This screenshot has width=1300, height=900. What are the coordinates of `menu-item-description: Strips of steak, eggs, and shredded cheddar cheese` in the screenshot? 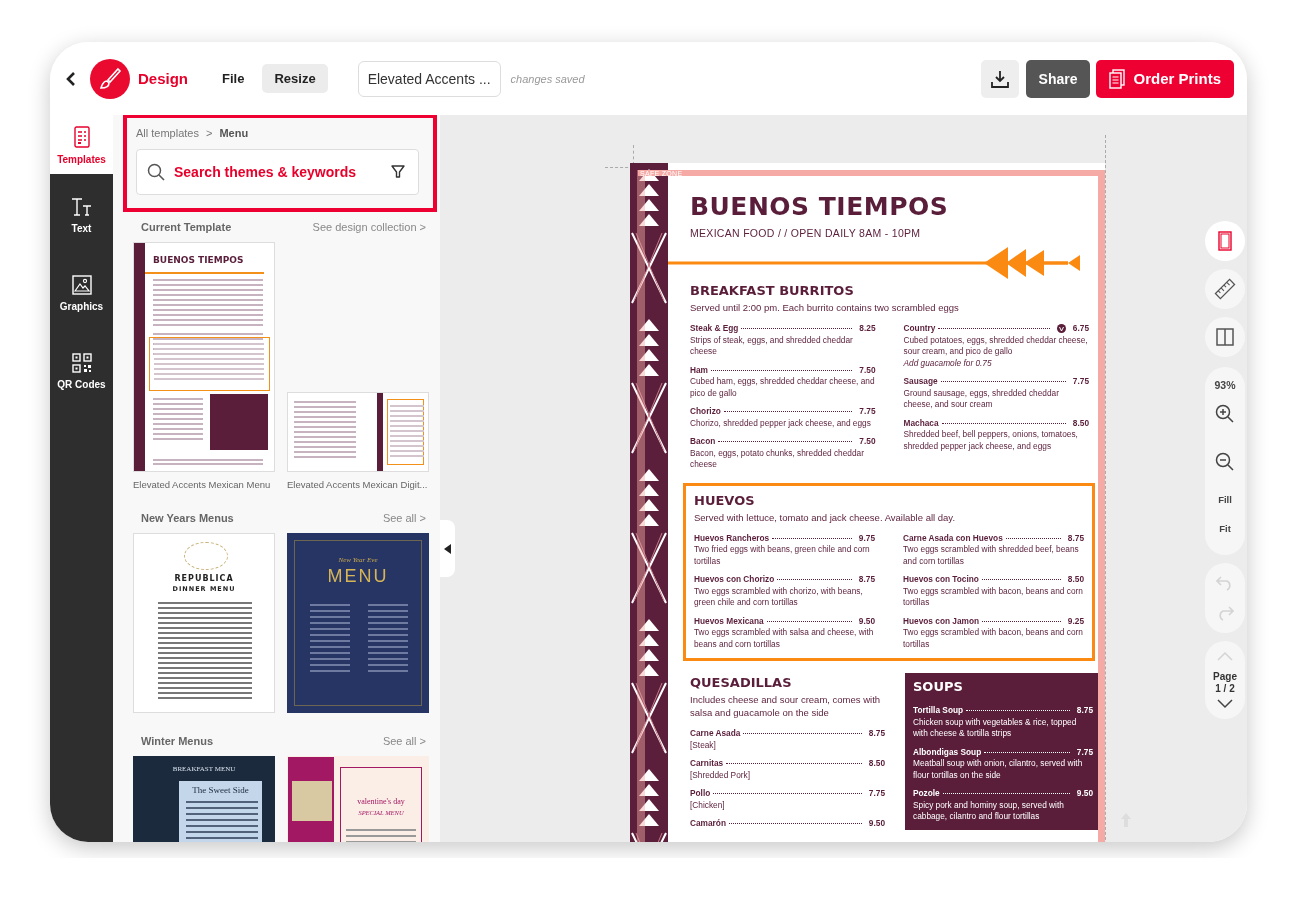 It's located at (772, 346).